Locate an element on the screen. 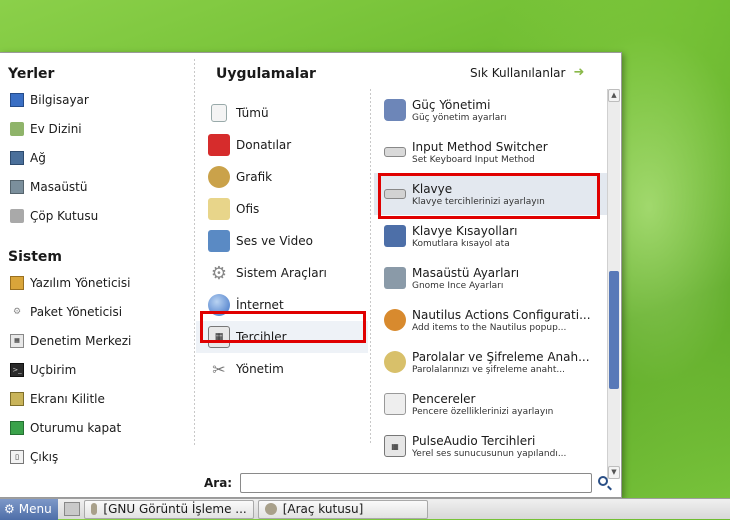  category-all: Tümü is located at coordinates (282, 113).